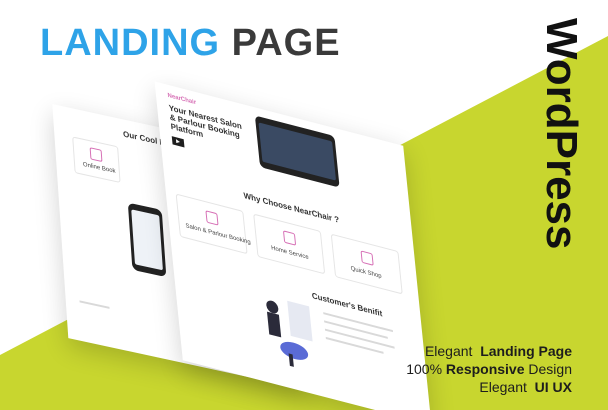  I want to click on phone-mockup-back, so click(147, 240).